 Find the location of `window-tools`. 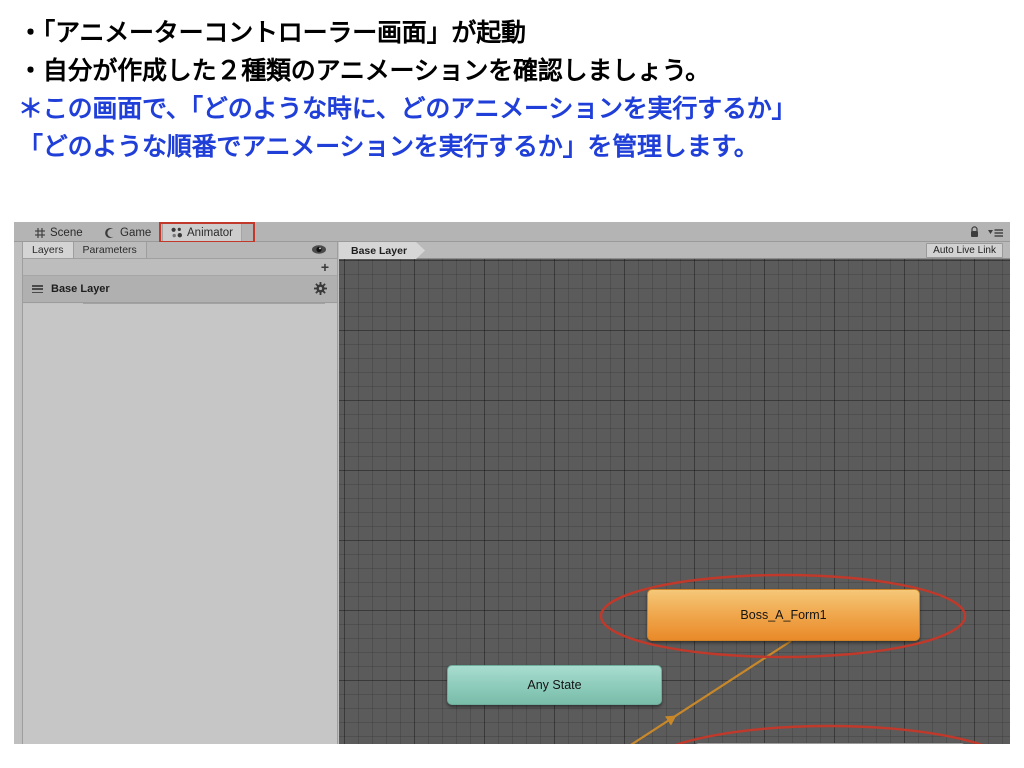

window-tools is located at coordinates (986, 234).